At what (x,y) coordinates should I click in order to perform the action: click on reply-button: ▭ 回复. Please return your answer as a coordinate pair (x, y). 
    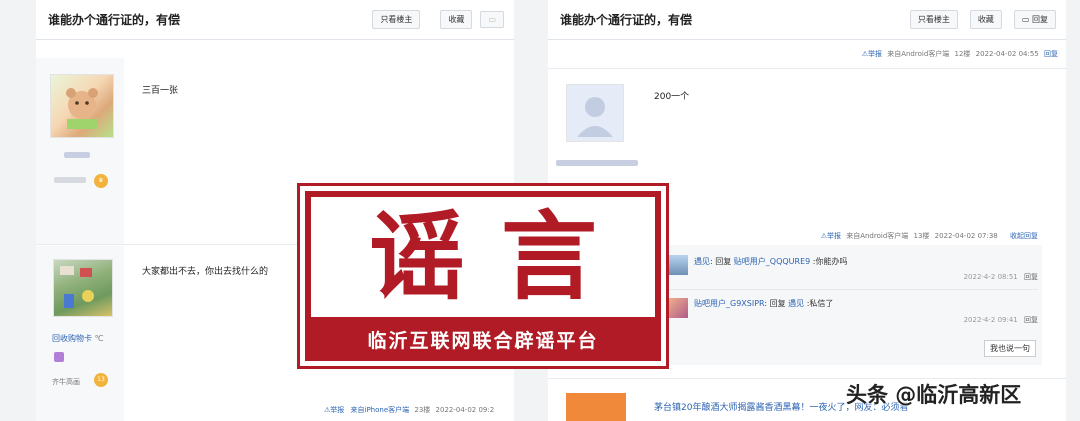
    Looking at the image, I should click on (1034, 19).